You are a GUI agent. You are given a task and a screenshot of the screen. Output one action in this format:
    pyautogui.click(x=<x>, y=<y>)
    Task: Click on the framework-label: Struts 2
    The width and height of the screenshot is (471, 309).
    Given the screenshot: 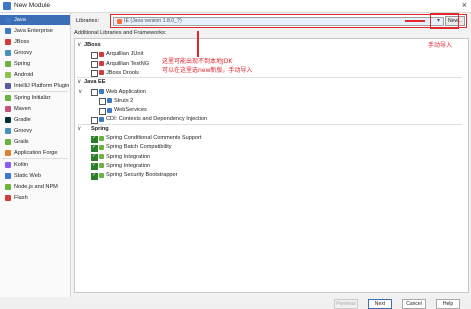 What is the action you would take?
    pyautogui.click(x=124, y=100)
    